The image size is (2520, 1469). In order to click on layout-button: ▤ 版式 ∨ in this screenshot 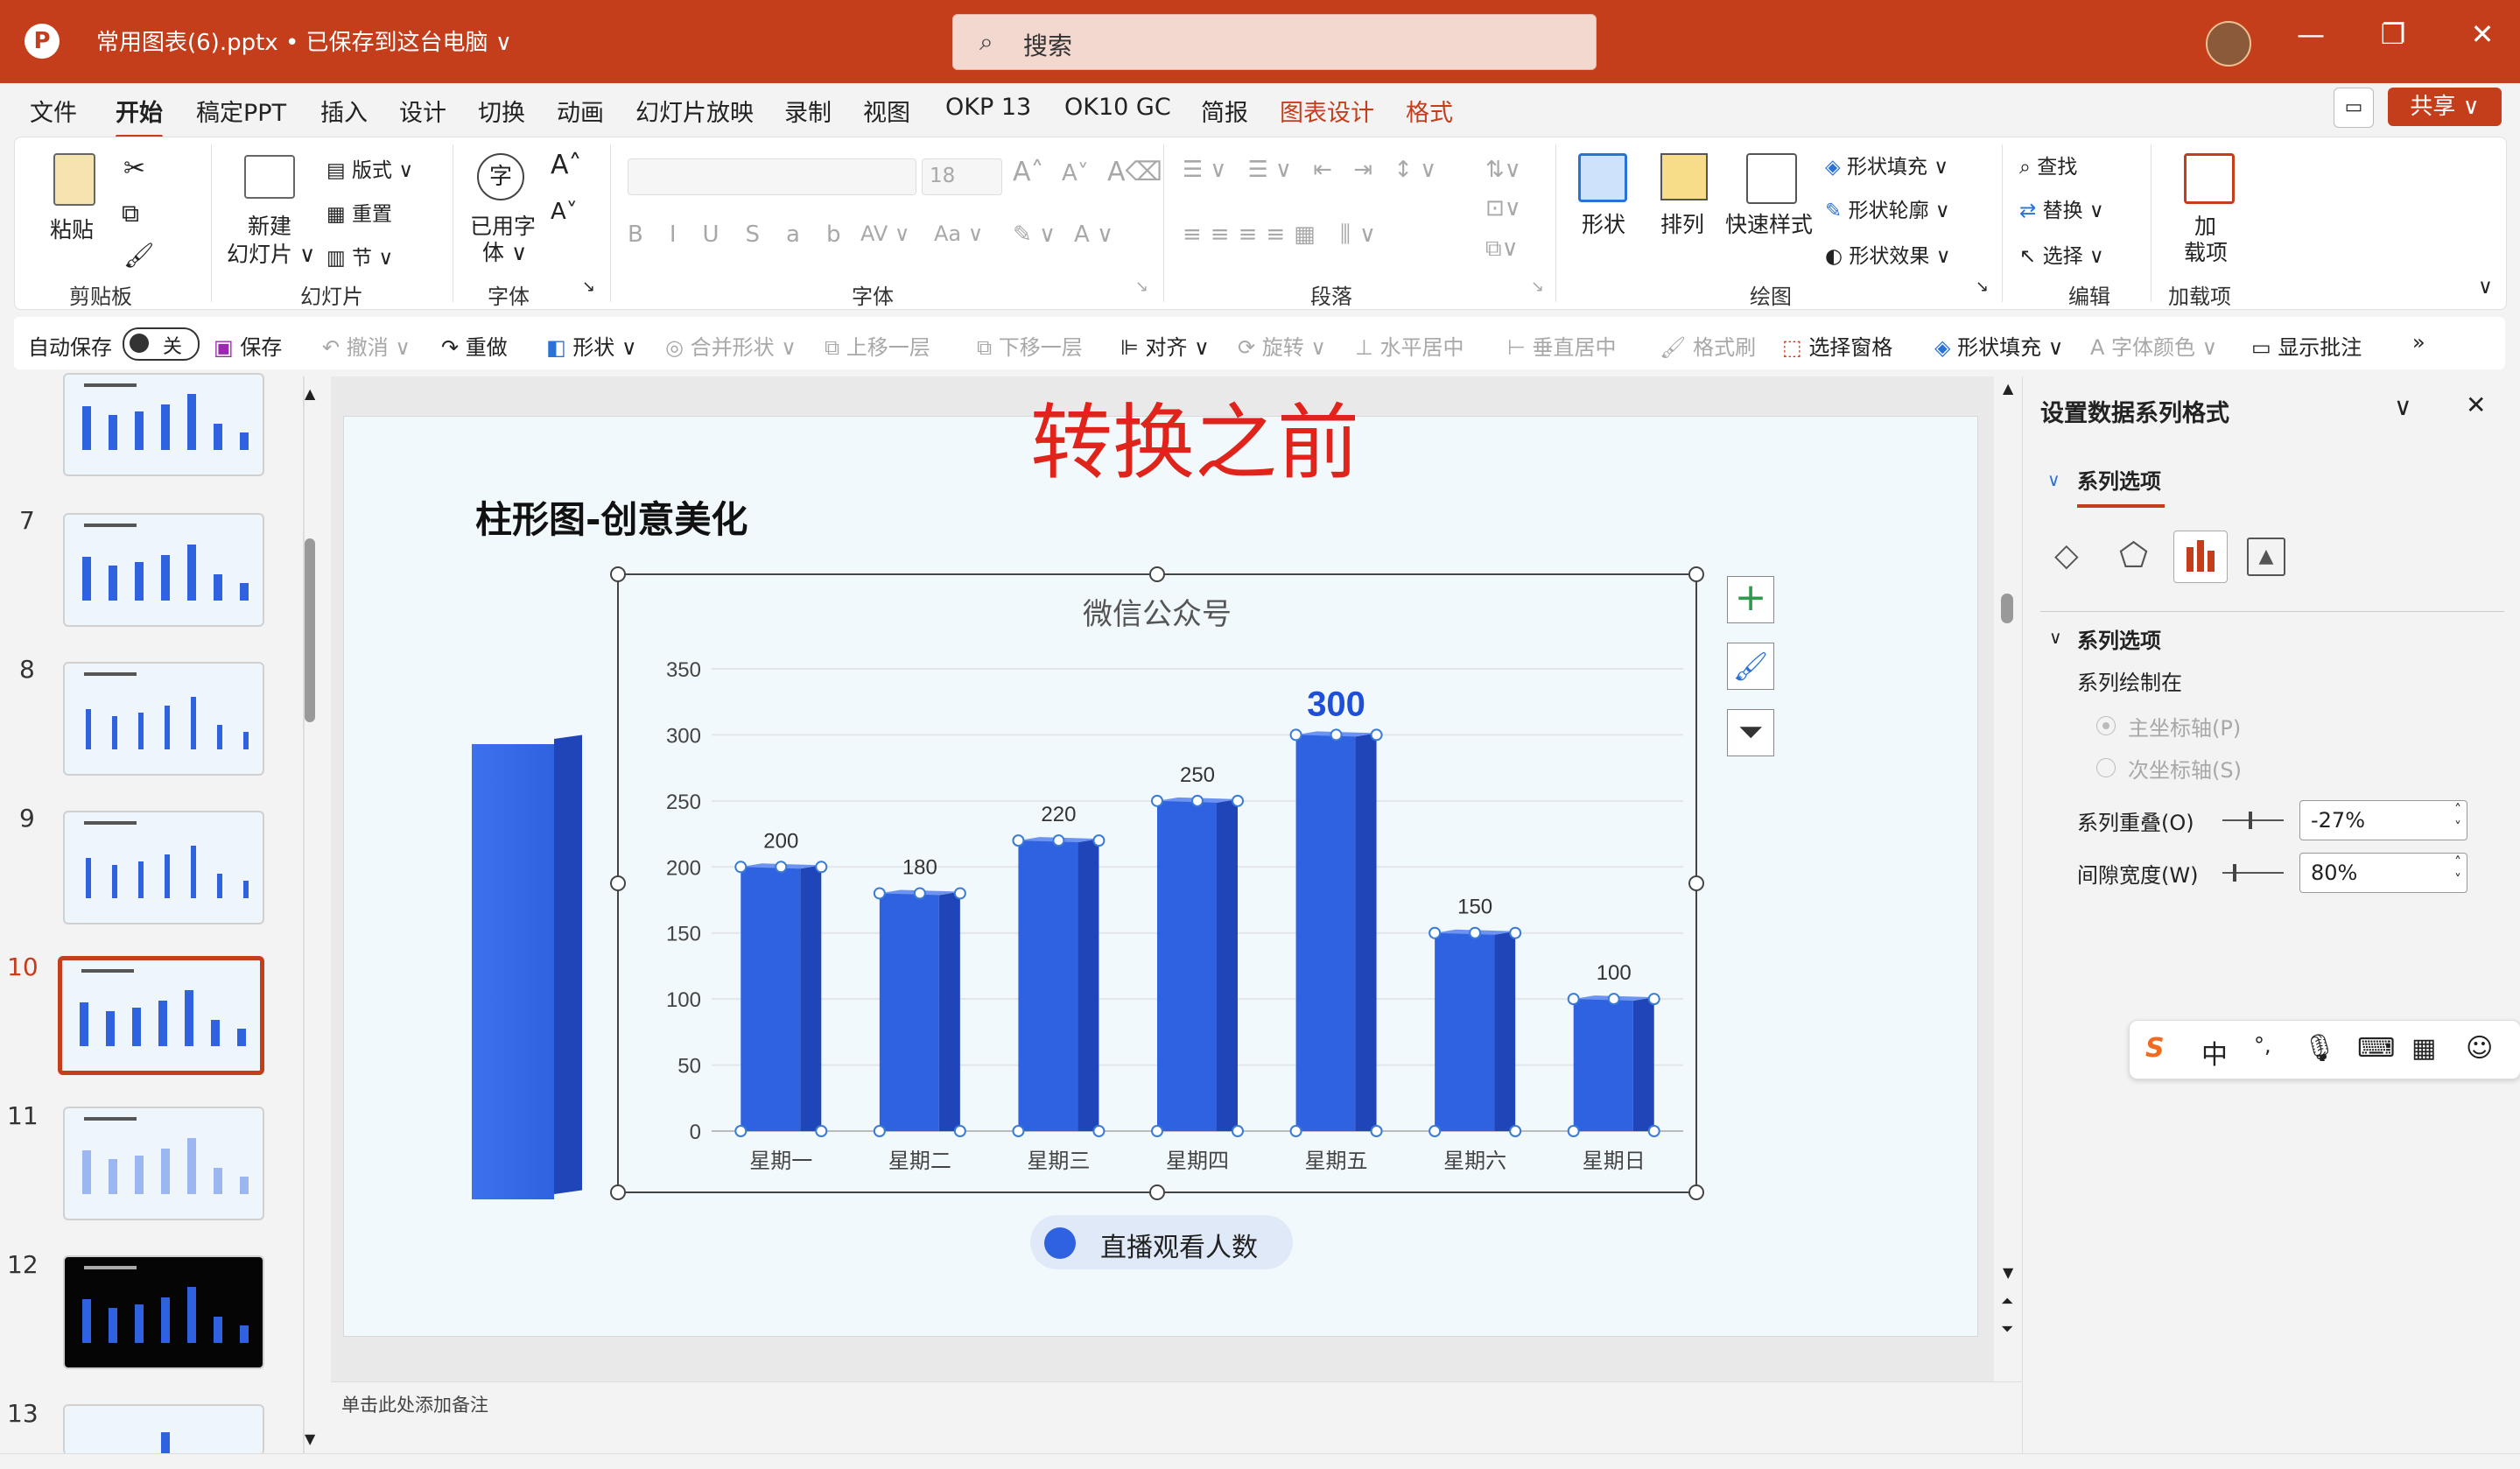, I will do `click(369, 168)`.